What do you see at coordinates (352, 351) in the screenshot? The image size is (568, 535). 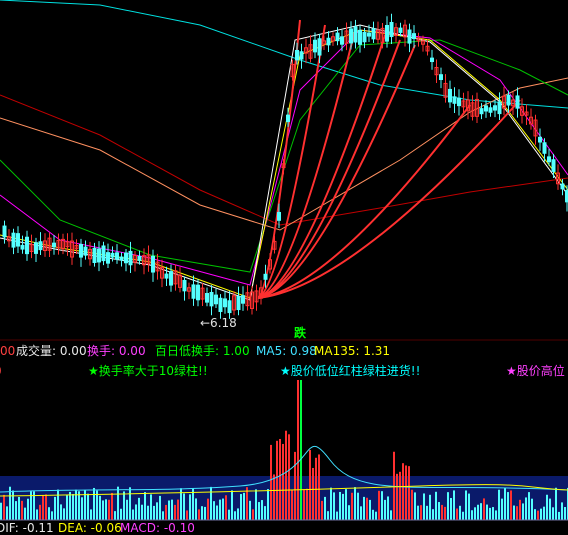 I see `ma135-value: MA135: 1.31` at bounding box center [352, 351].